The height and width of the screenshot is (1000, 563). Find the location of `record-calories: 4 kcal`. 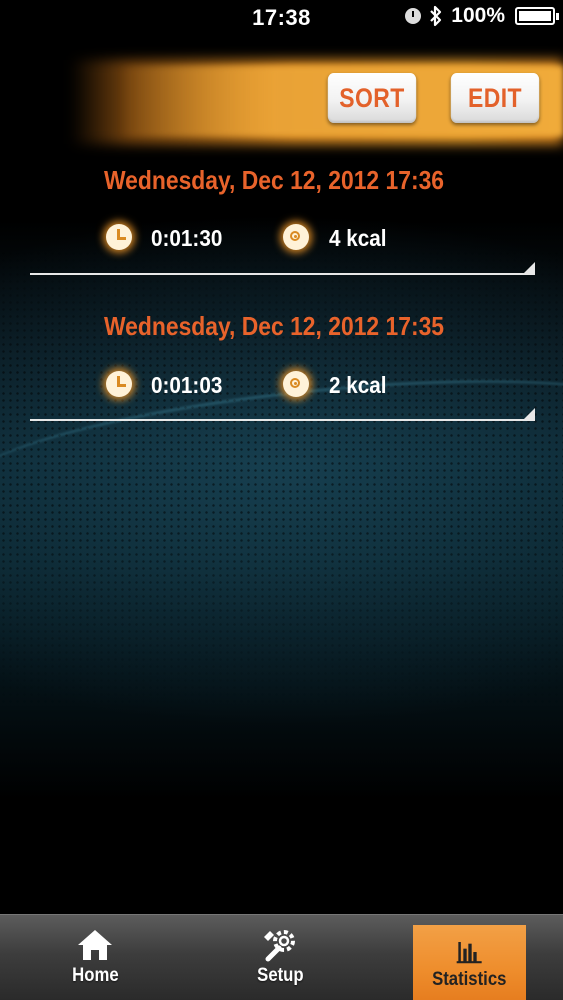

record-calories: 4 kcal is located at coordinates (358, 238).